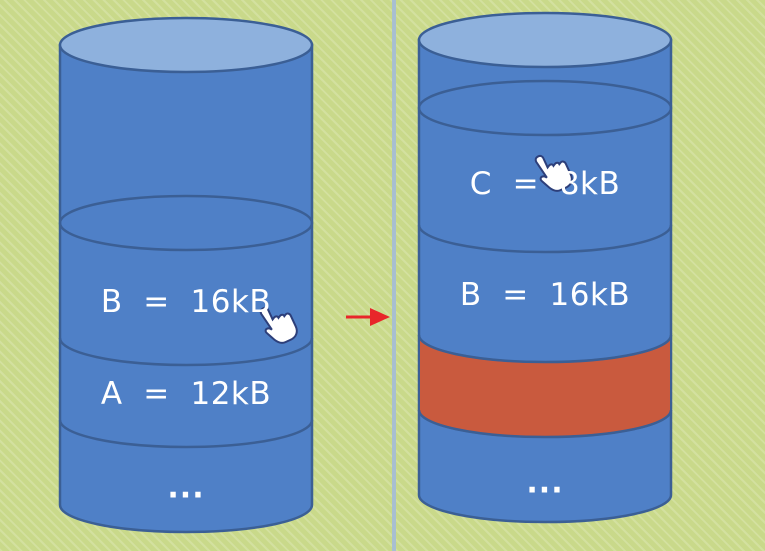 This screenshot has width=765, height=551. I want to click on right-cylinder-top, so click(545, 40).